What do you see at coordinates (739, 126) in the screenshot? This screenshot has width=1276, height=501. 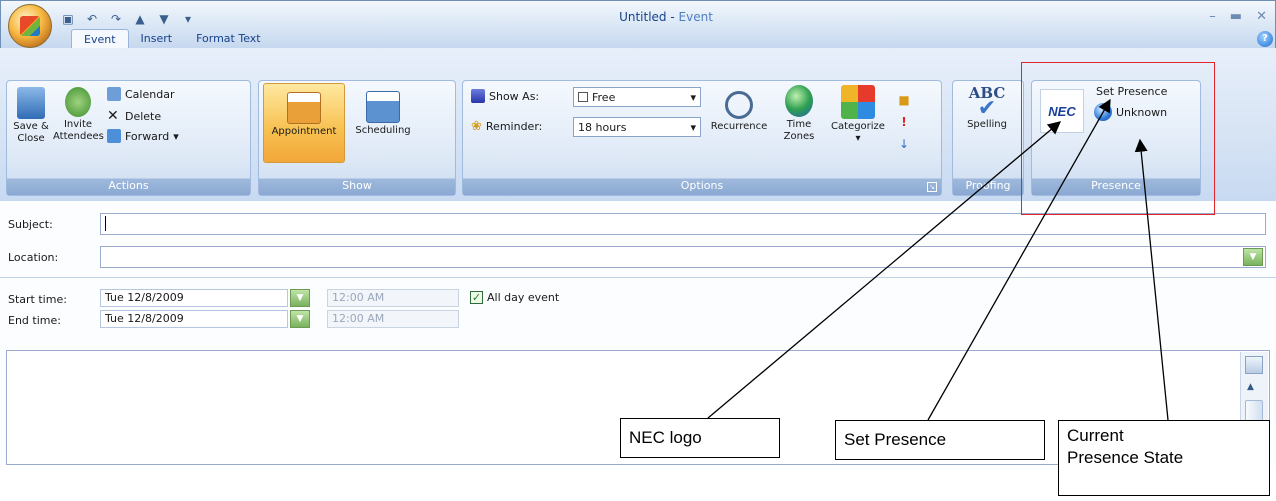 I see `recurrence-label: Recurrence` at bounding box center [739, 126].